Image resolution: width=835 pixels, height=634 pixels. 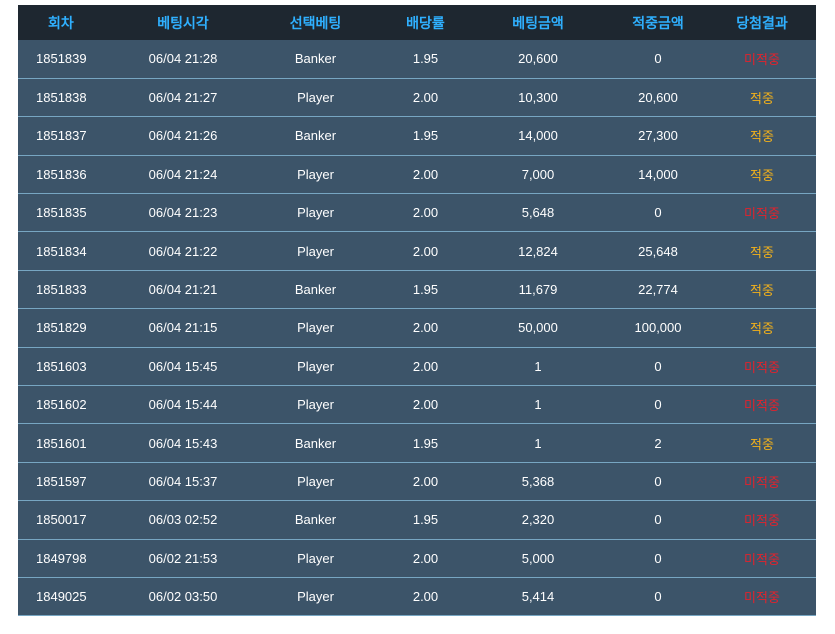 What do you see at coordinates (183, 366) in the screenshot?
I see `cell-bet-time: 06/04 15:45` at bounding box center [183, 366].